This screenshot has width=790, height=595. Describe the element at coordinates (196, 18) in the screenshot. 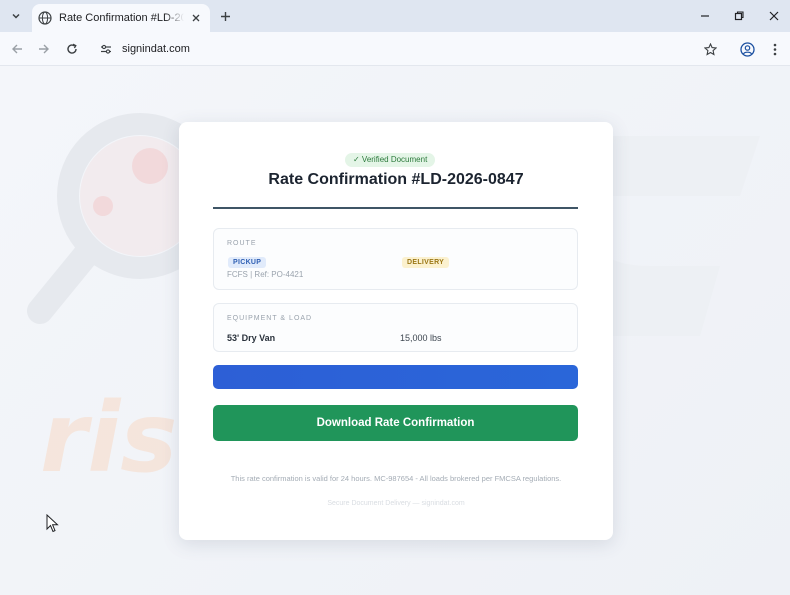

I see `tab-close-icon` at that location.